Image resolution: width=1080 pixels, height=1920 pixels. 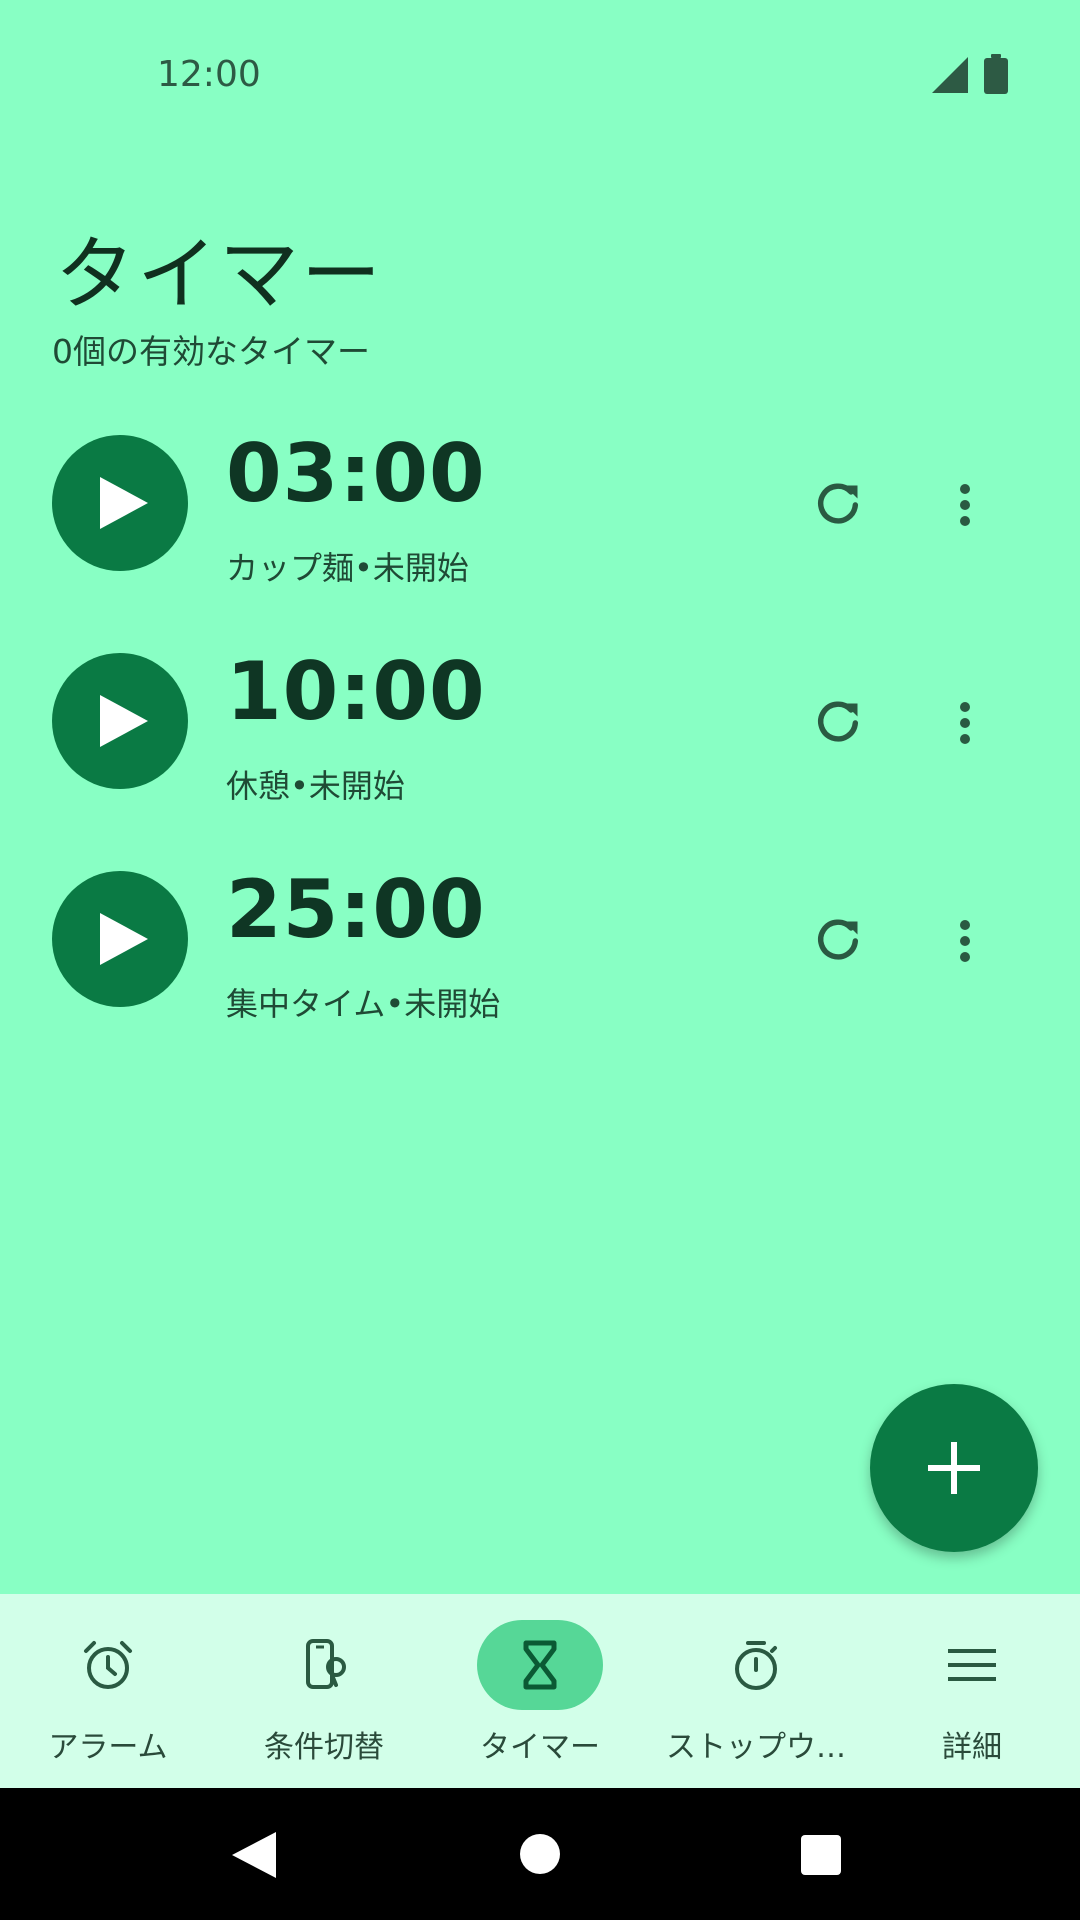 I want to click on battery-icon, so click(x=996, y=74).